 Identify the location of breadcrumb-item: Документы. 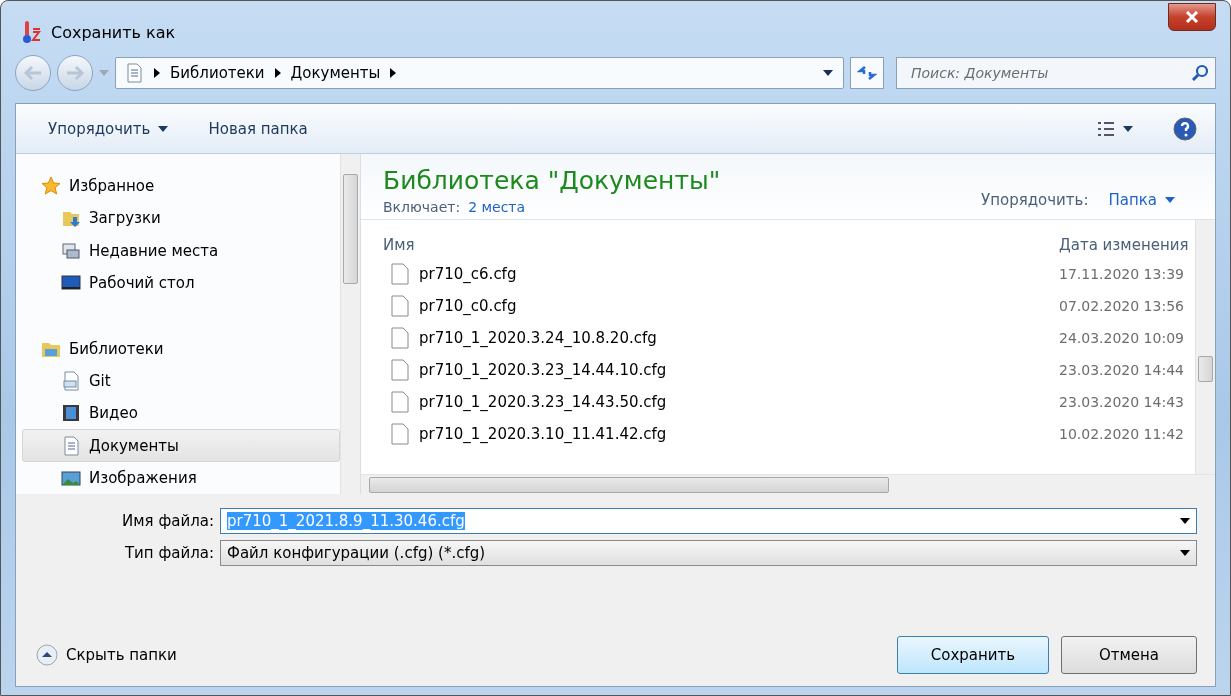
(335, 73).